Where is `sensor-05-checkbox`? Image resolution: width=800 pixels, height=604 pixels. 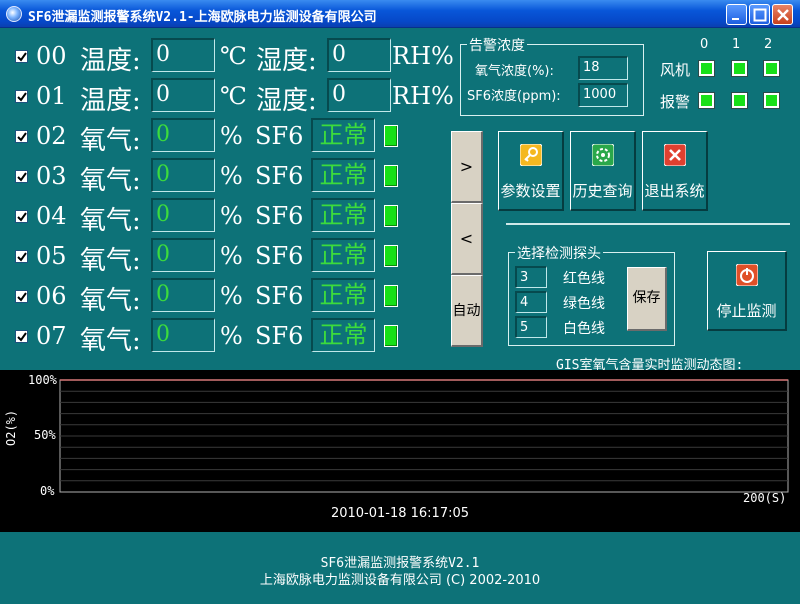 sensor-05-checkbox is located at coordinates (21, 256).